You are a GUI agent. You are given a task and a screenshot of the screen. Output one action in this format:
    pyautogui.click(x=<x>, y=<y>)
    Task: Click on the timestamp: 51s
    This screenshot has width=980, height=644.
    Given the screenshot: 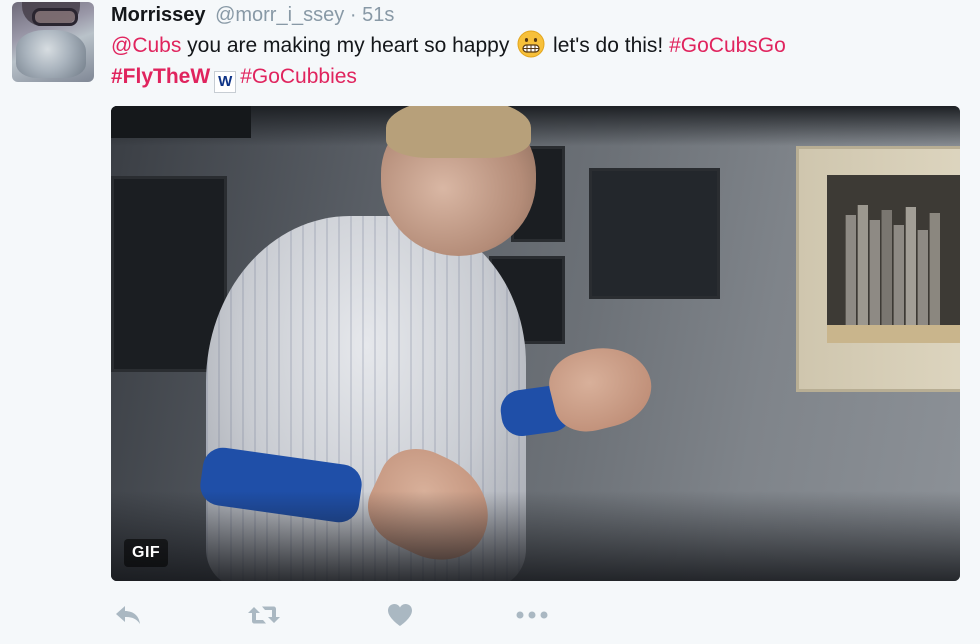 What is the action you would take?
    pyautogui.click(x=378, y=15)
    